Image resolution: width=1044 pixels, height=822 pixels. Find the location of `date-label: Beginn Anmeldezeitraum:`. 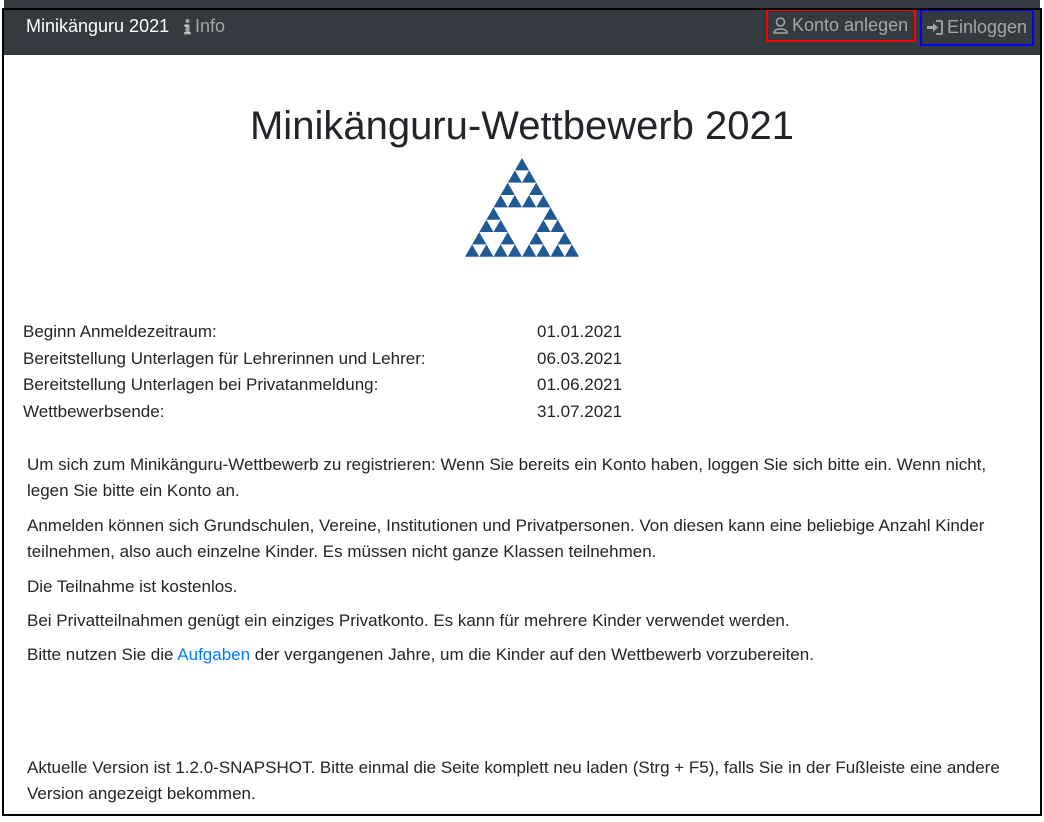

date-label: Beginn Anmeldezeitraum: is located at coordinates (120, 332).